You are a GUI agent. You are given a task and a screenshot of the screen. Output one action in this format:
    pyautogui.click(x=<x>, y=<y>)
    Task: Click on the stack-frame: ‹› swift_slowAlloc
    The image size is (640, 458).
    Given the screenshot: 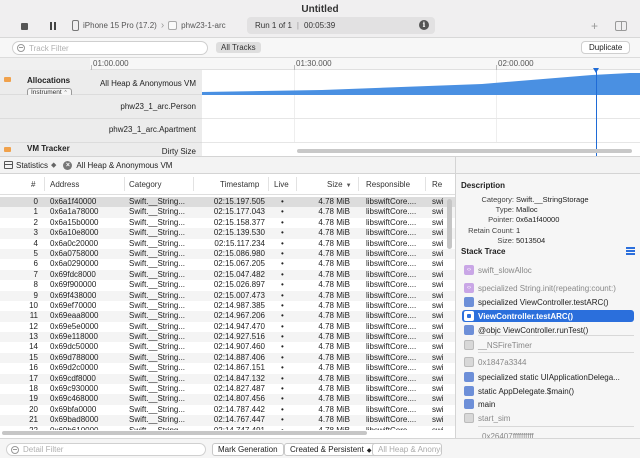 What is the action you would take?
    pyautogui.click(x=548, y=270)
    